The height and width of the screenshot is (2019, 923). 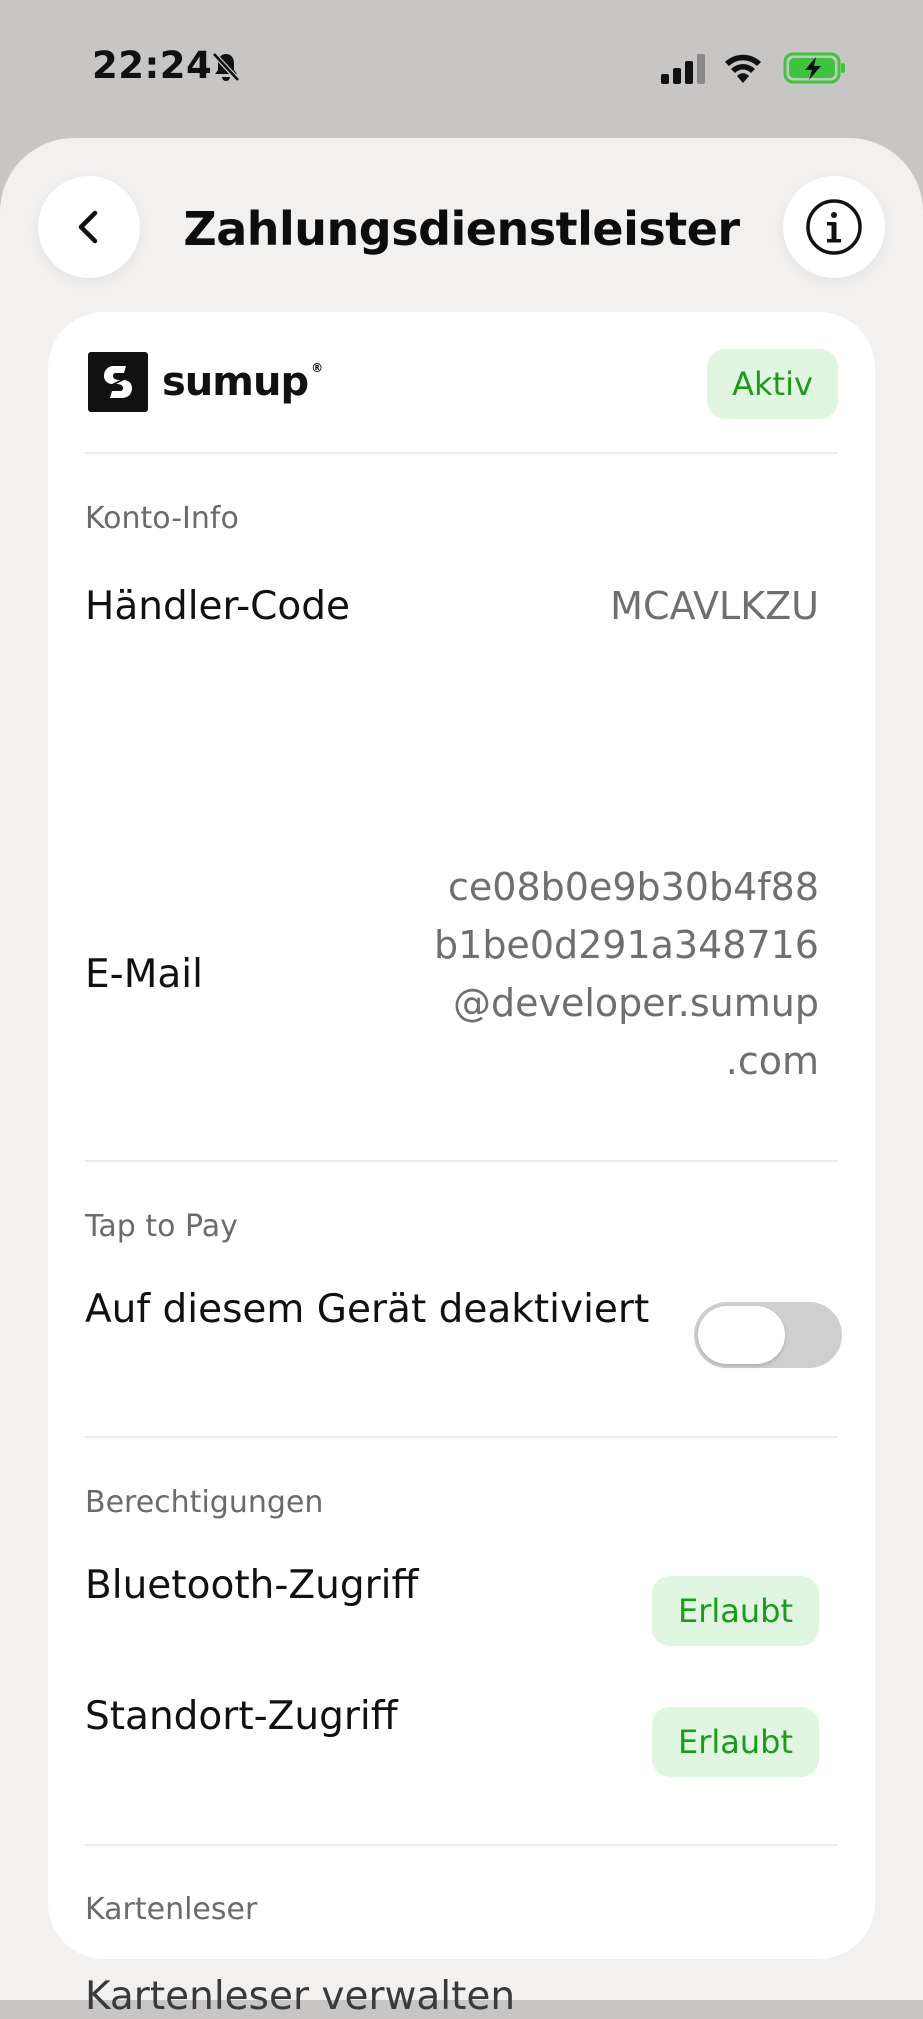 I want to click on back-button, so click(x=89, y=227).